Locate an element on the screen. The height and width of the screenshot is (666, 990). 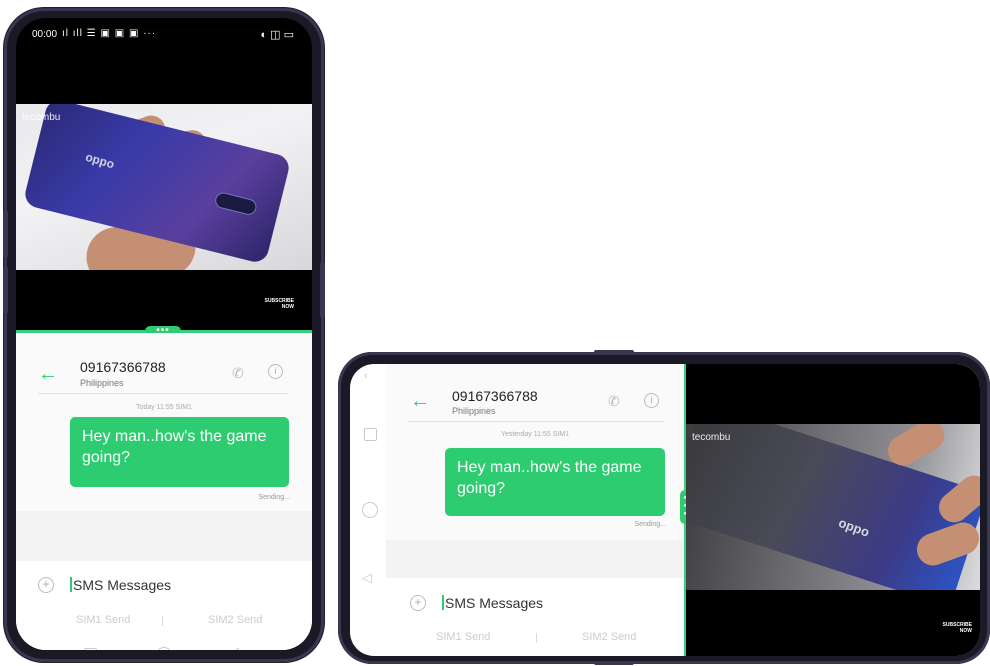
status-bar: 00:00 ıl ıll ☰ ▣ ▣ ▣ ··· ◐ ◫ ▭ is located at coordinates (164, 35).